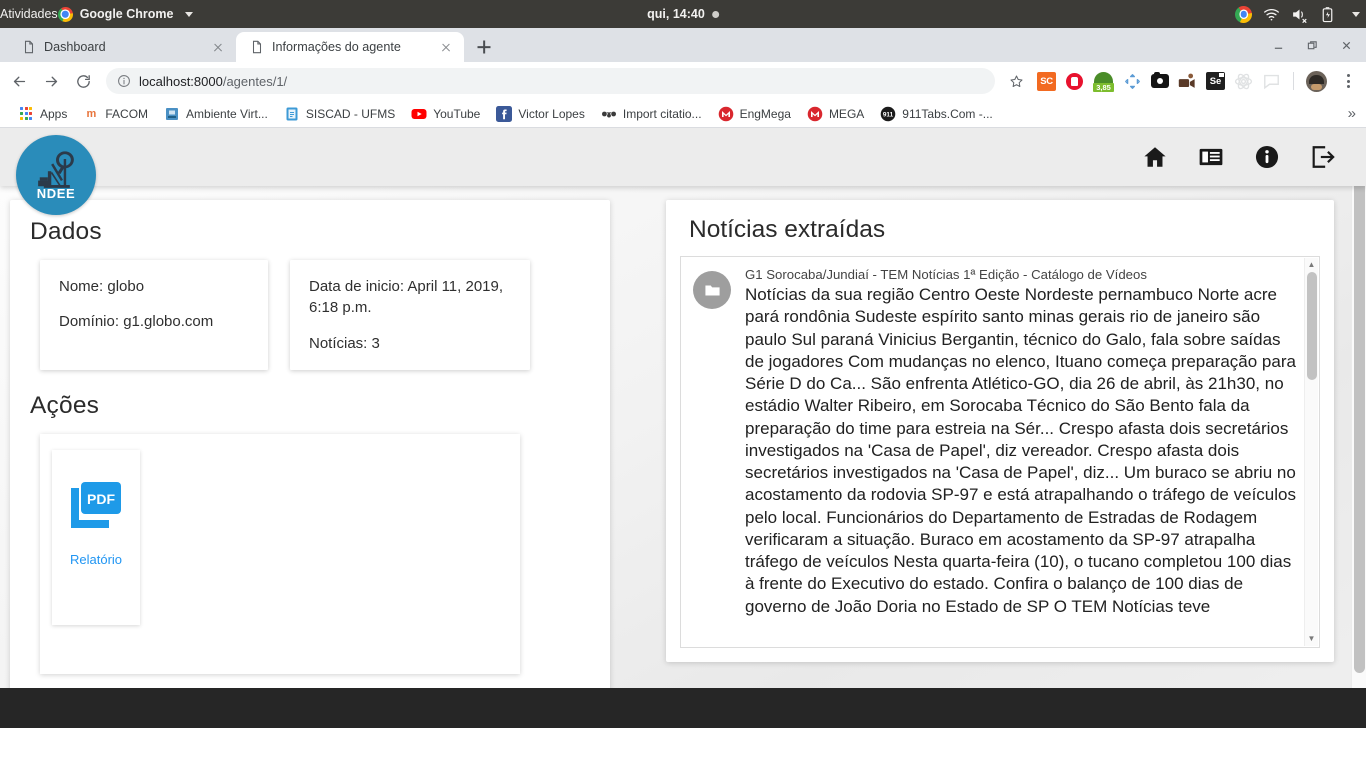 The width and height of the screenshot is (1366, 768). What do you see at coordinates (83, 81) in the screenshot?
I see `reload-button` at bounding box center [83, 81].